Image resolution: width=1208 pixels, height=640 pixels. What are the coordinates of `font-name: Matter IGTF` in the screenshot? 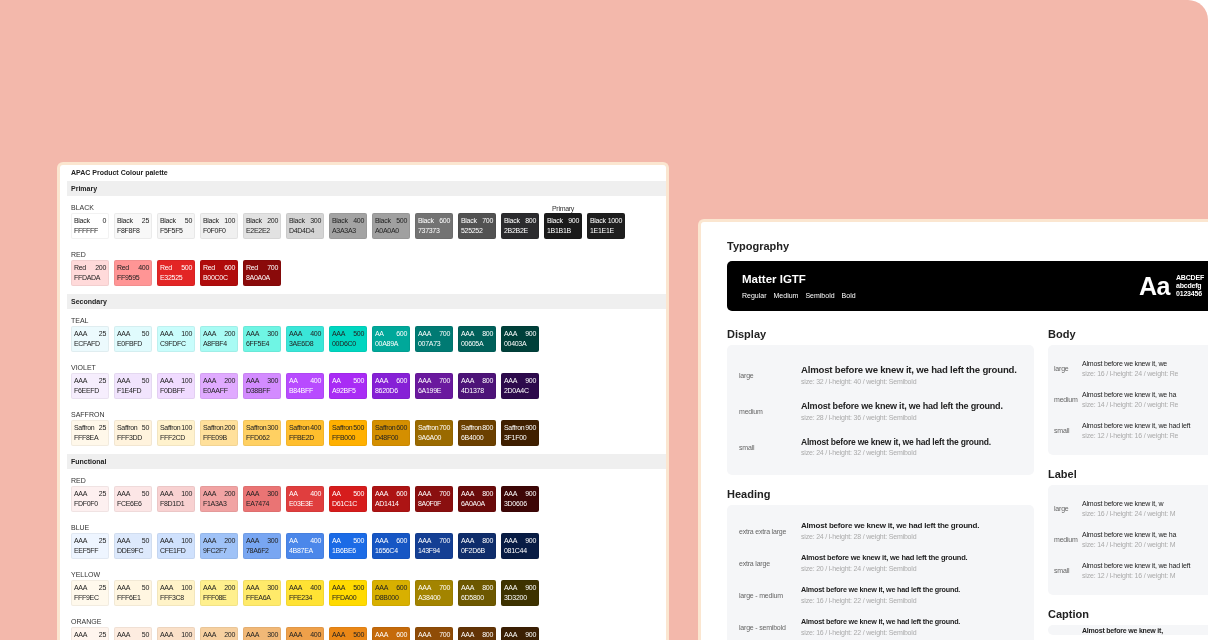 It's located at (774, 279).